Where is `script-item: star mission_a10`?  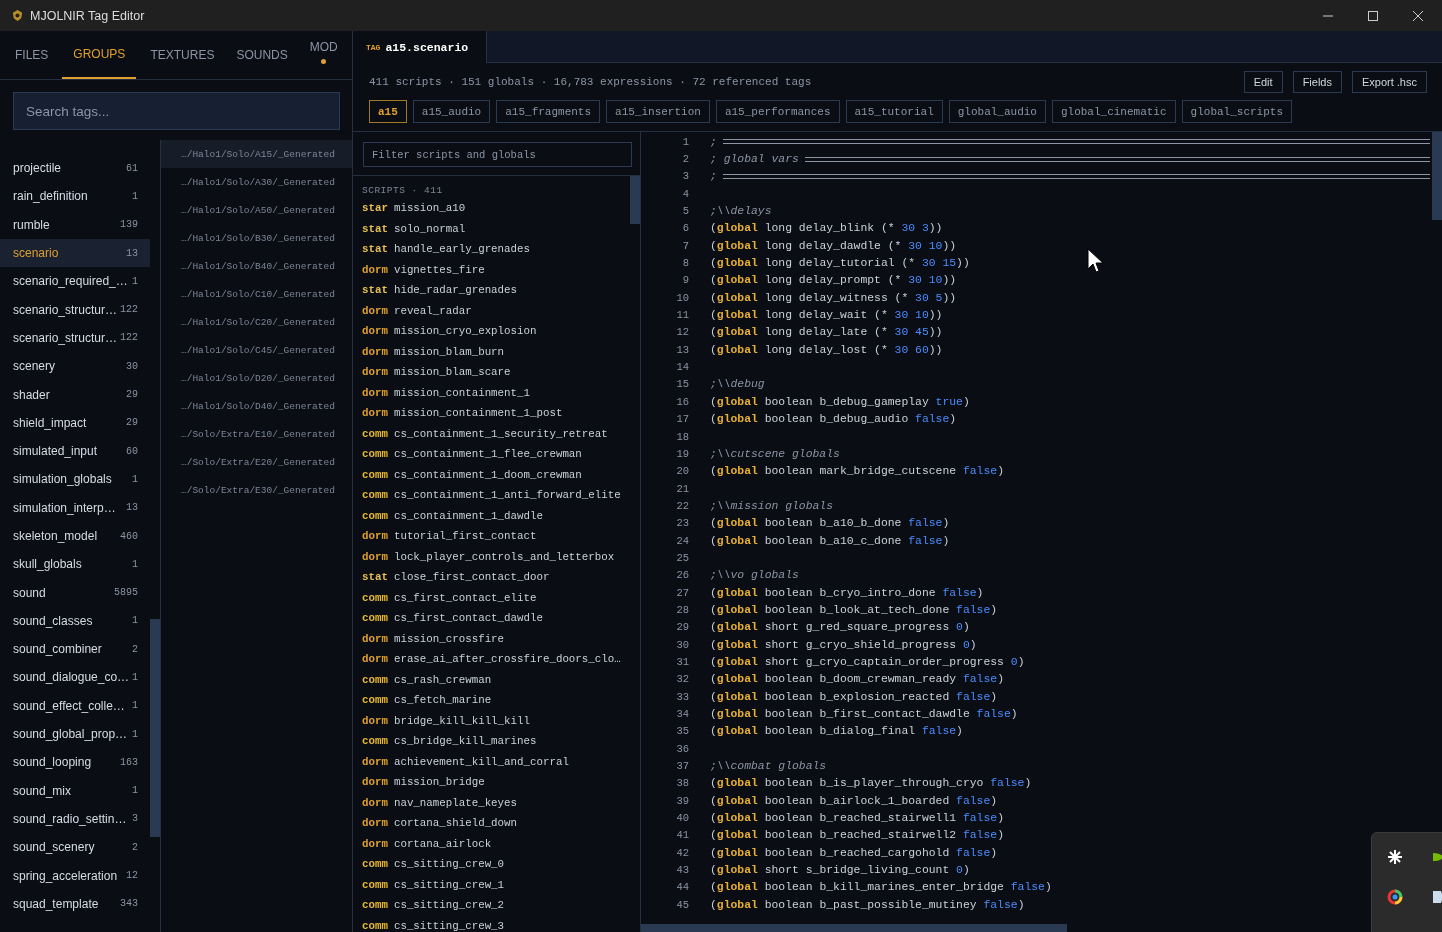
script-item: star mission_a10 is located at coordinates (494, 208).